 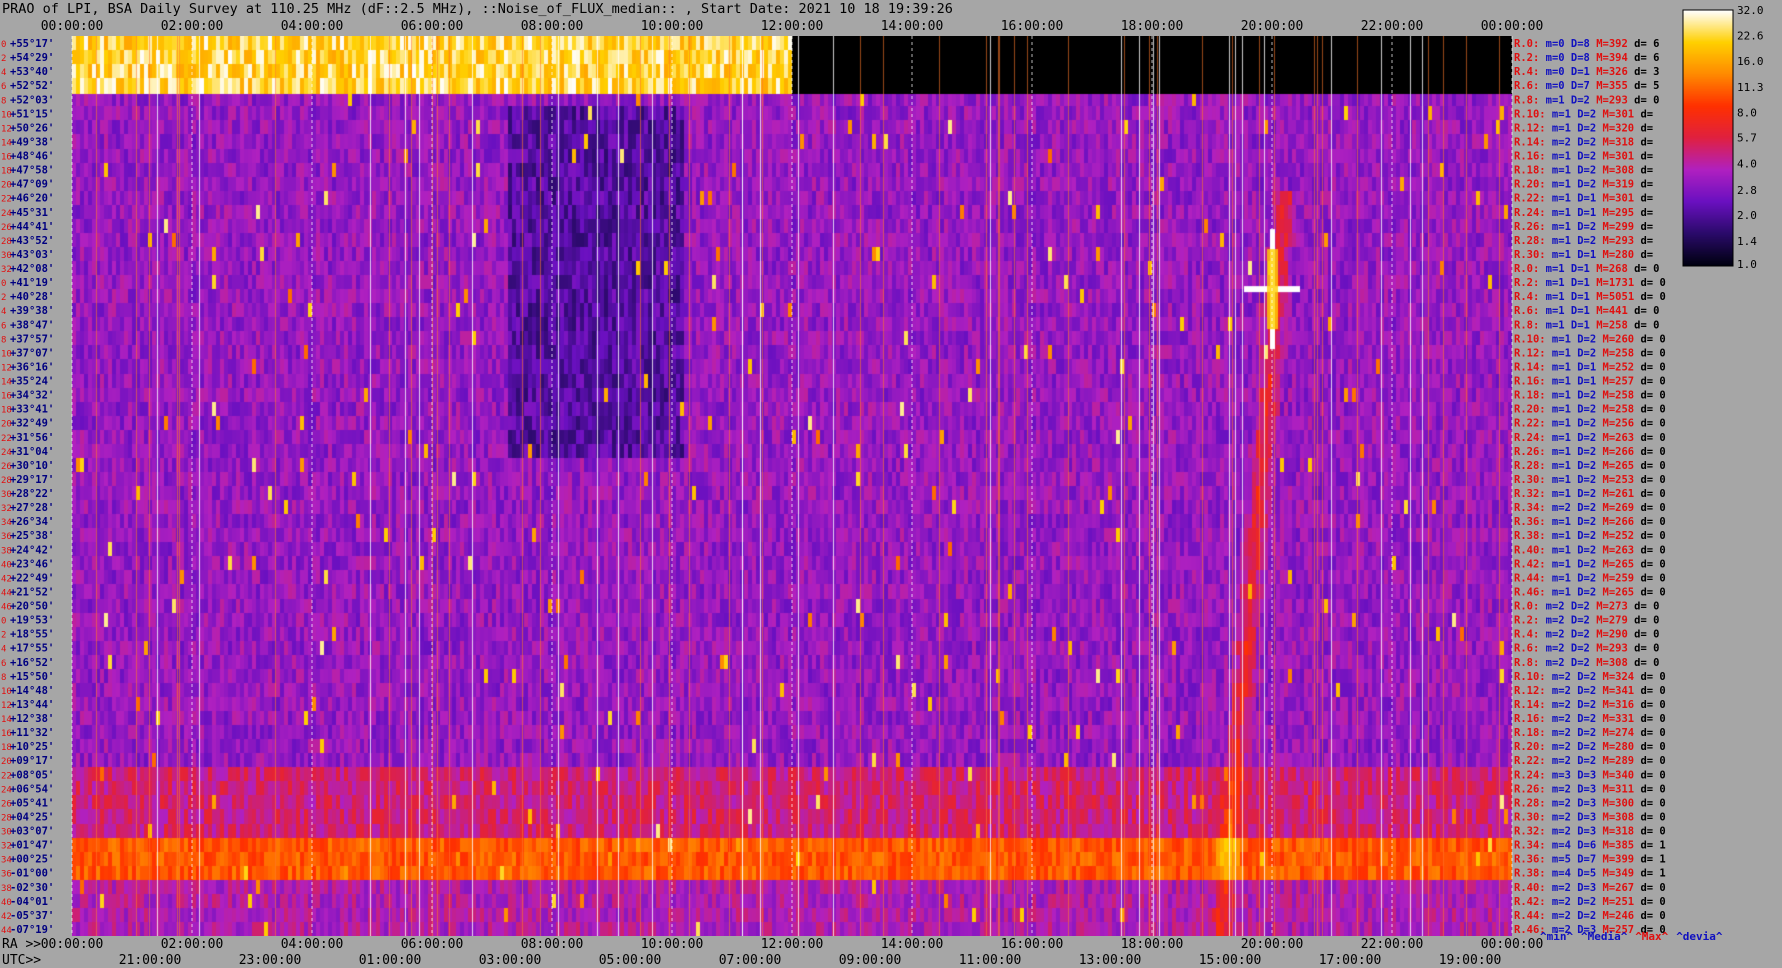 What do you see at coordinates (1392, 944) in the screenshot?
I see `ra-tick-label: 22:00:00` at bounding box center [1392, 944].